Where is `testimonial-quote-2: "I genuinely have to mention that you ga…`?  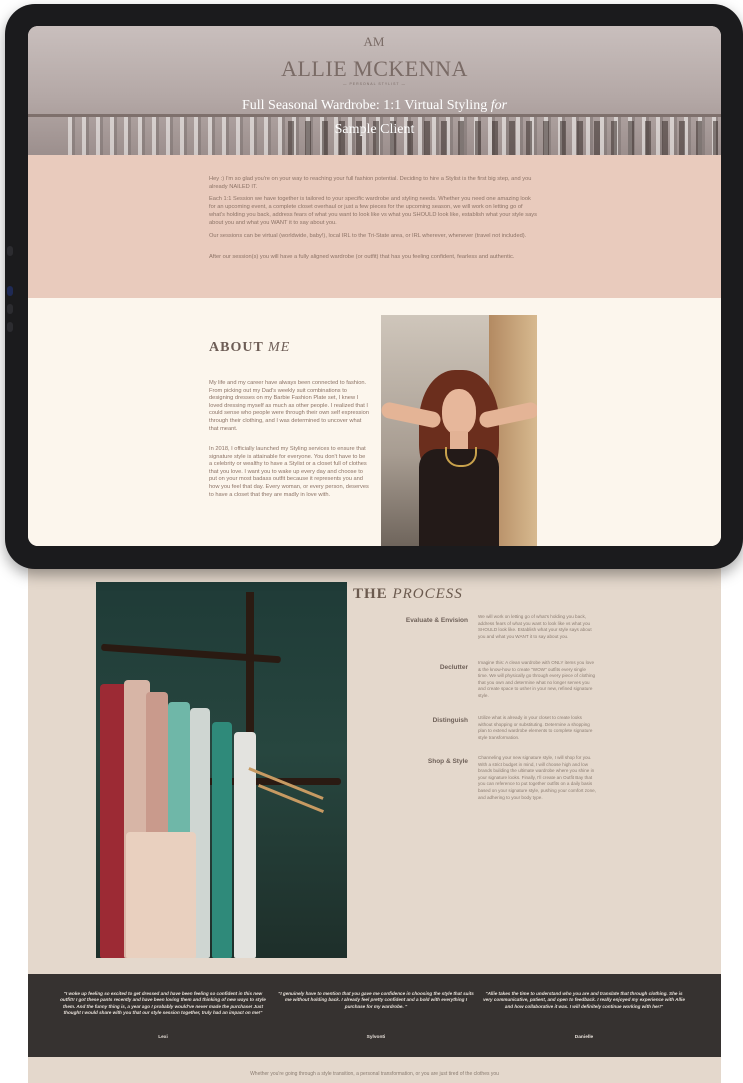
testimonial-quote-2: "I genuinely have to mention that you ga… is located at coordinates (376, 1000).